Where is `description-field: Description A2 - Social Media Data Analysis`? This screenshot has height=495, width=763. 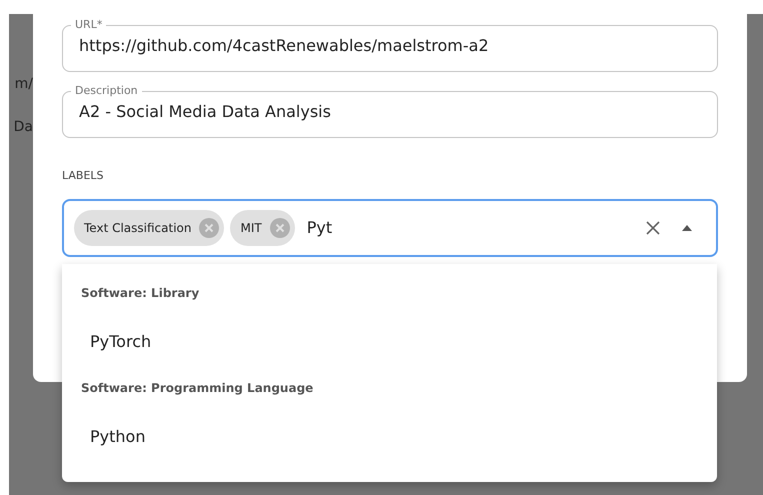 description-field: Description A2 - Social Media Data Analysis is located at coordinates (390, 111).